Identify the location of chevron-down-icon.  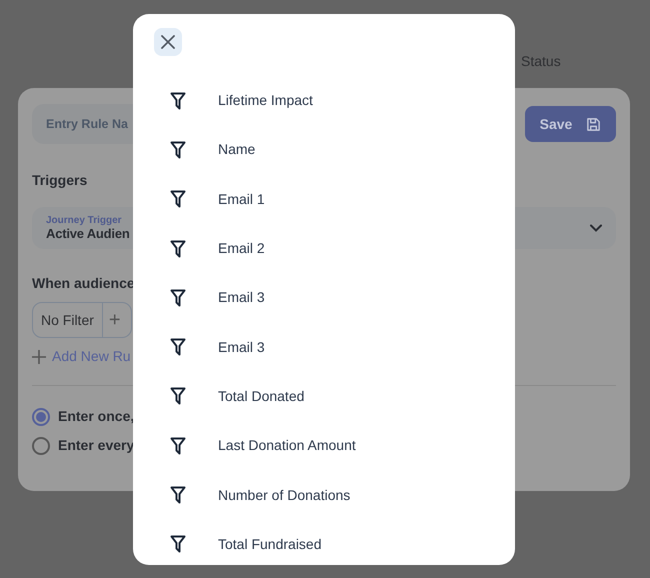
(596, 228).